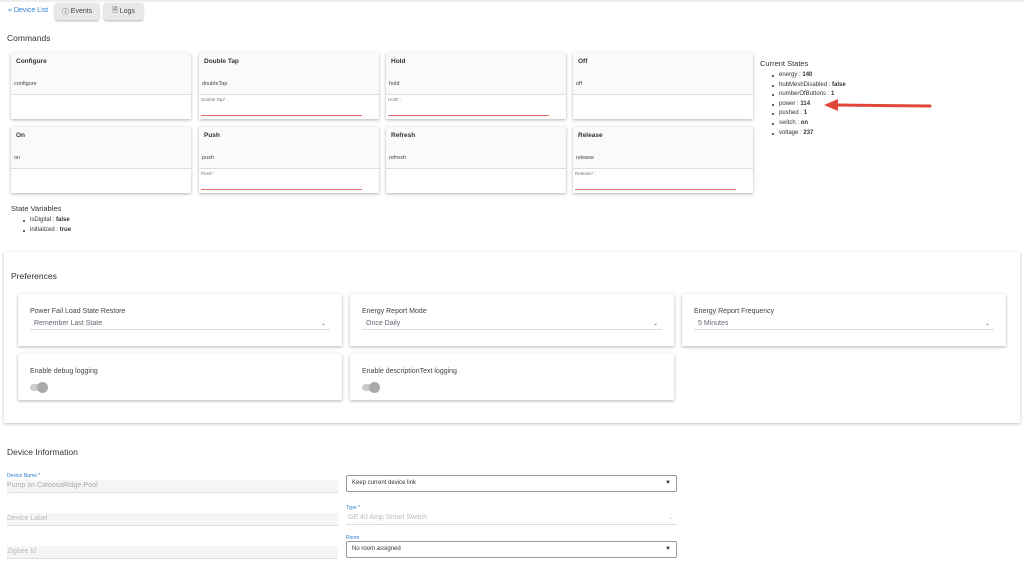 The width and height of the screenshot is (1024, 570). Describe the element at coordinates (585, 158) in the screenshot. I see `command-name: release` at that location.